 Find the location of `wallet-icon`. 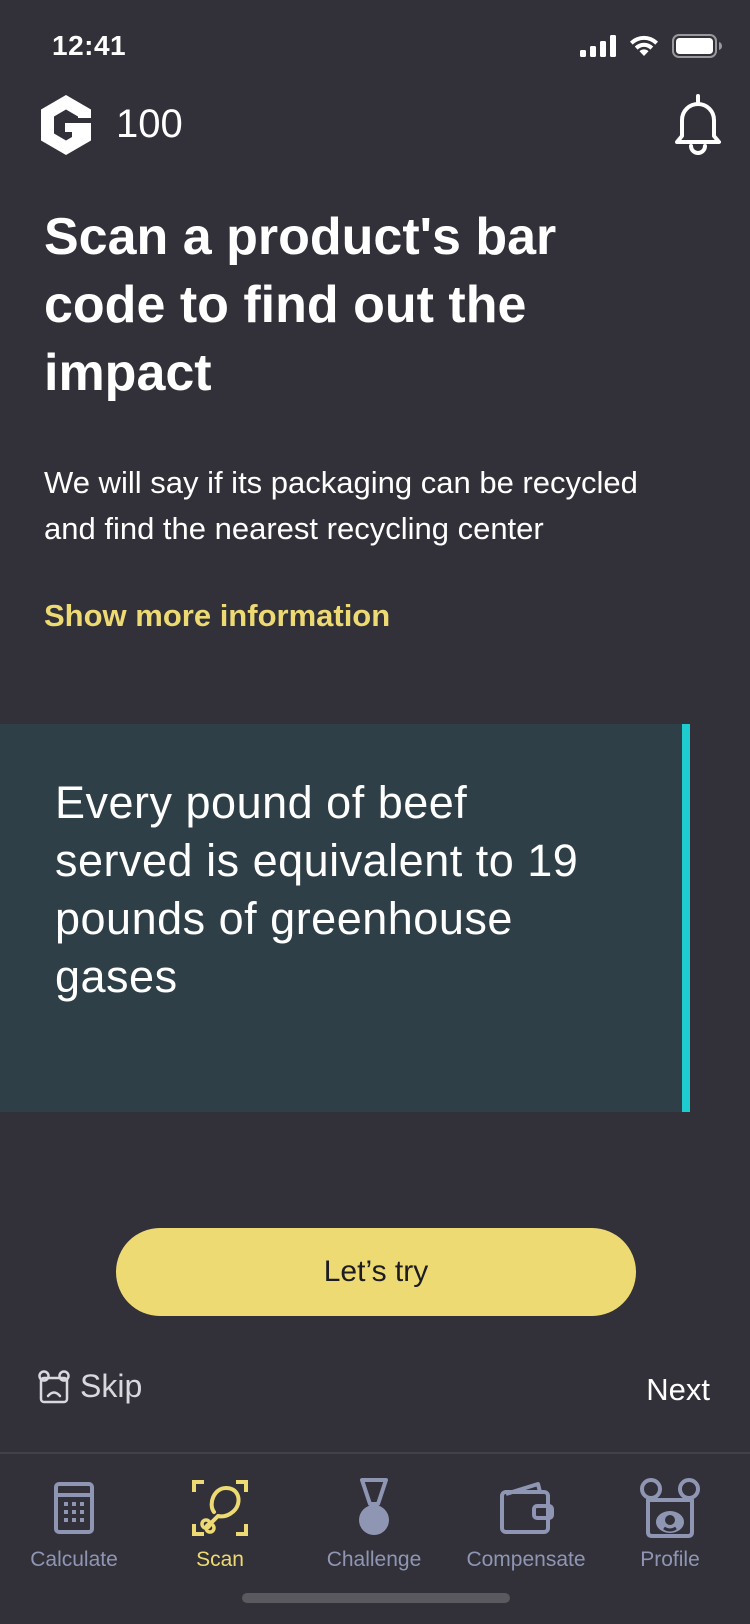

wallet-icon is located at coordinates (527, 1508).